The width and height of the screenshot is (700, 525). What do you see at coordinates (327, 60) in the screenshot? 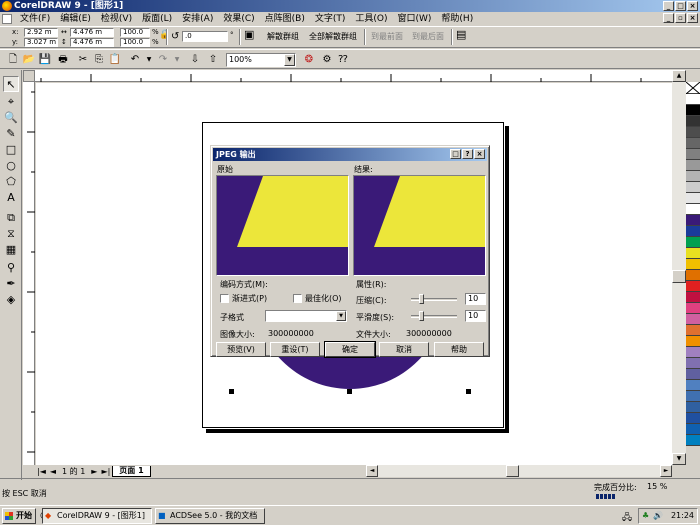
I see `scrapbook-icon: ⚙` at bounding box center [327, 60].